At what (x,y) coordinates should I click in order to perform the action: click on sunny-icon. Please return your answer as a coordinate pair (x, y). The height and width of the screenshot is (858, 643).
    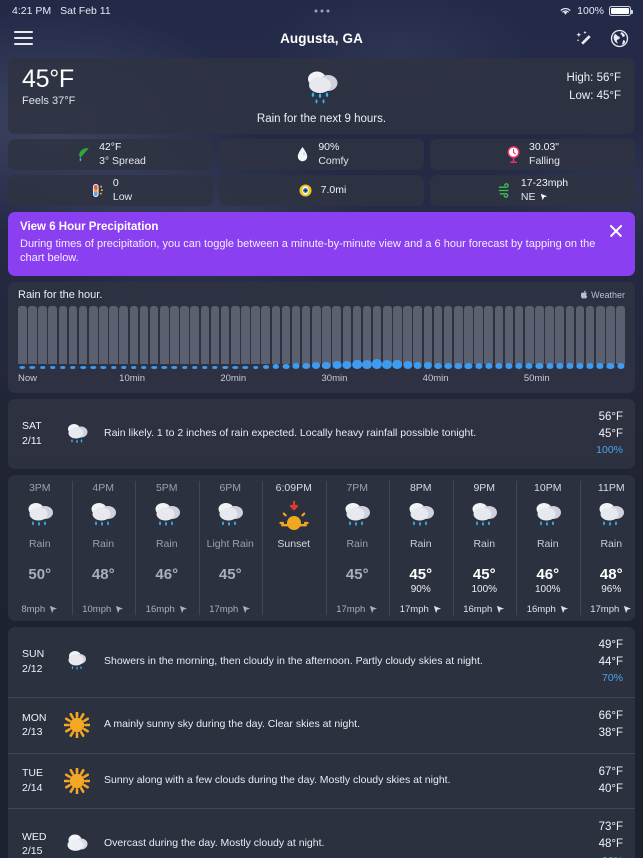
    Looking at the image, I should click on (77, 780).